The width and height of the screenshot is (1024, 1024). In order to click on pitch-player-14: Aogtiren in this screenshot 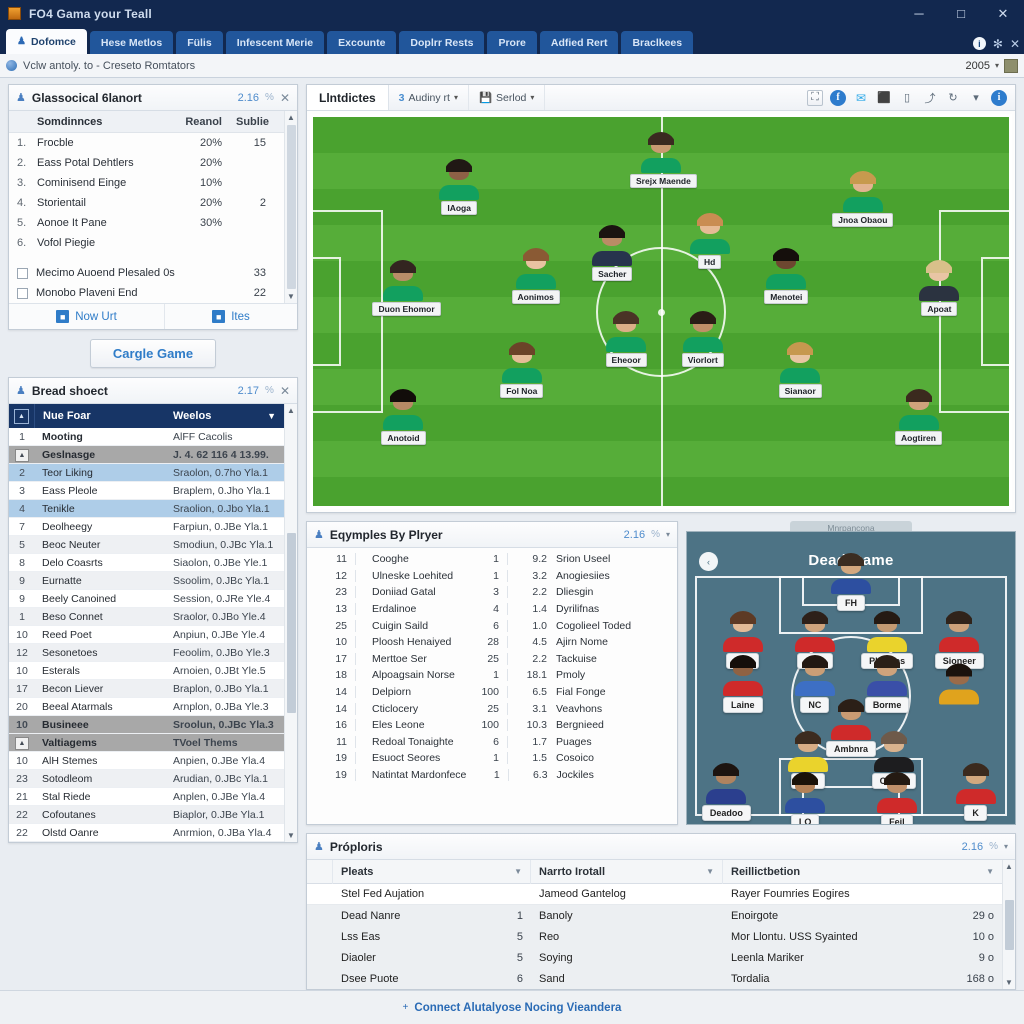, I will do `click(919, 416)`.